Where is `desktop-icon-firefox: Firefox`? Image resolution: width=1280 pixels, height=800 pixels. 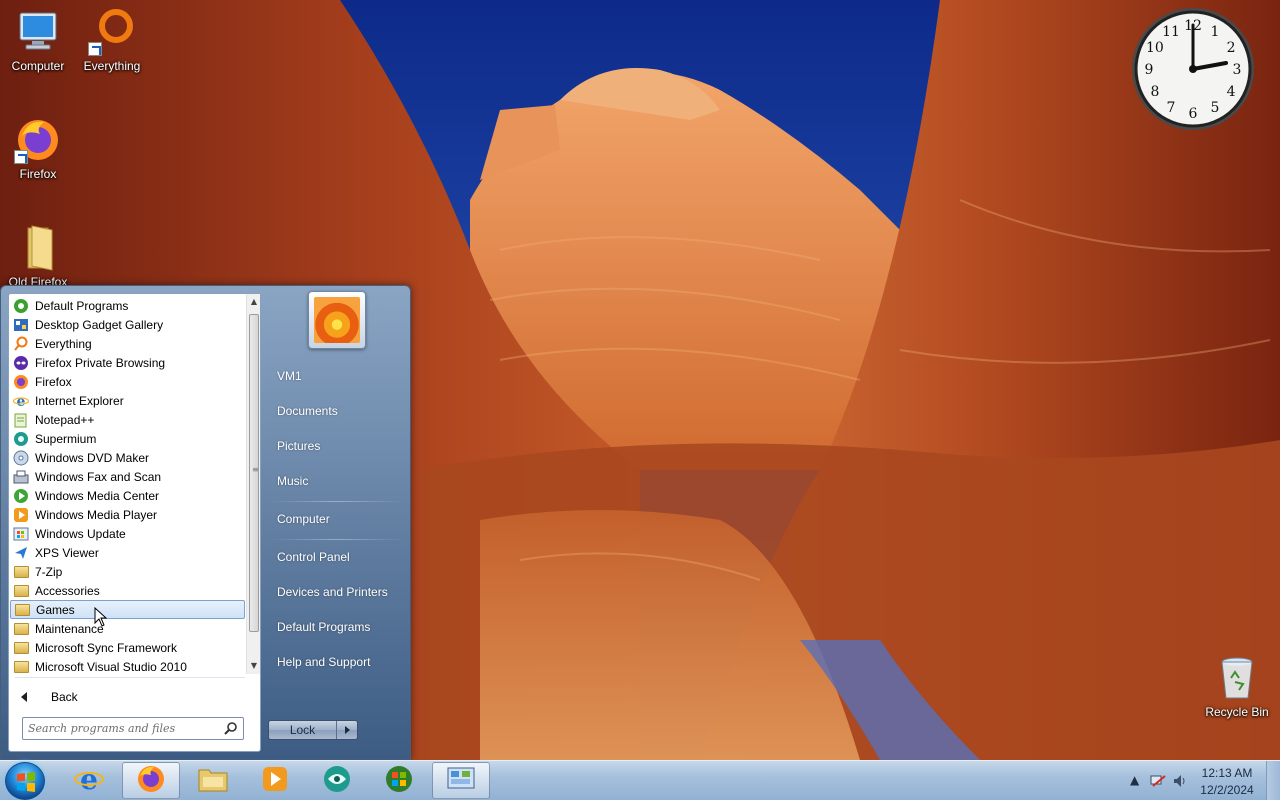
desktop-icon-firefox: Firefox is located at coordinates (38, 148).